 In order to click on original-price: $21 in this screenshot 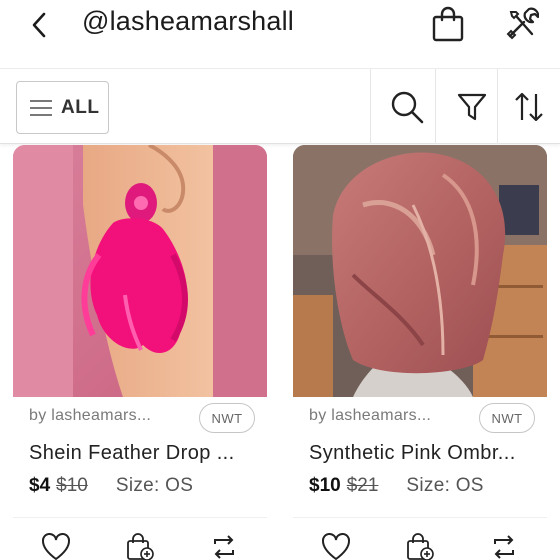, I will do `click(362, 485)`.